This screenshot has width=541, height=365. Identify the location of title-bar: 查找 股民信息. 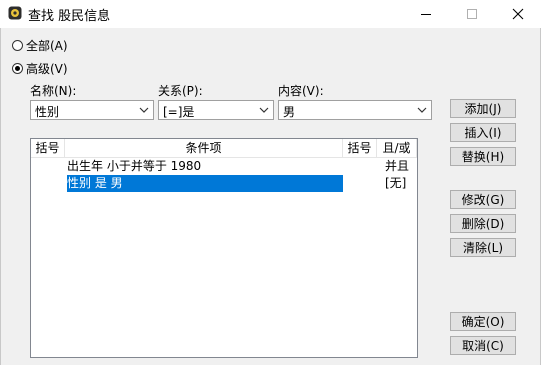
(270, 14).